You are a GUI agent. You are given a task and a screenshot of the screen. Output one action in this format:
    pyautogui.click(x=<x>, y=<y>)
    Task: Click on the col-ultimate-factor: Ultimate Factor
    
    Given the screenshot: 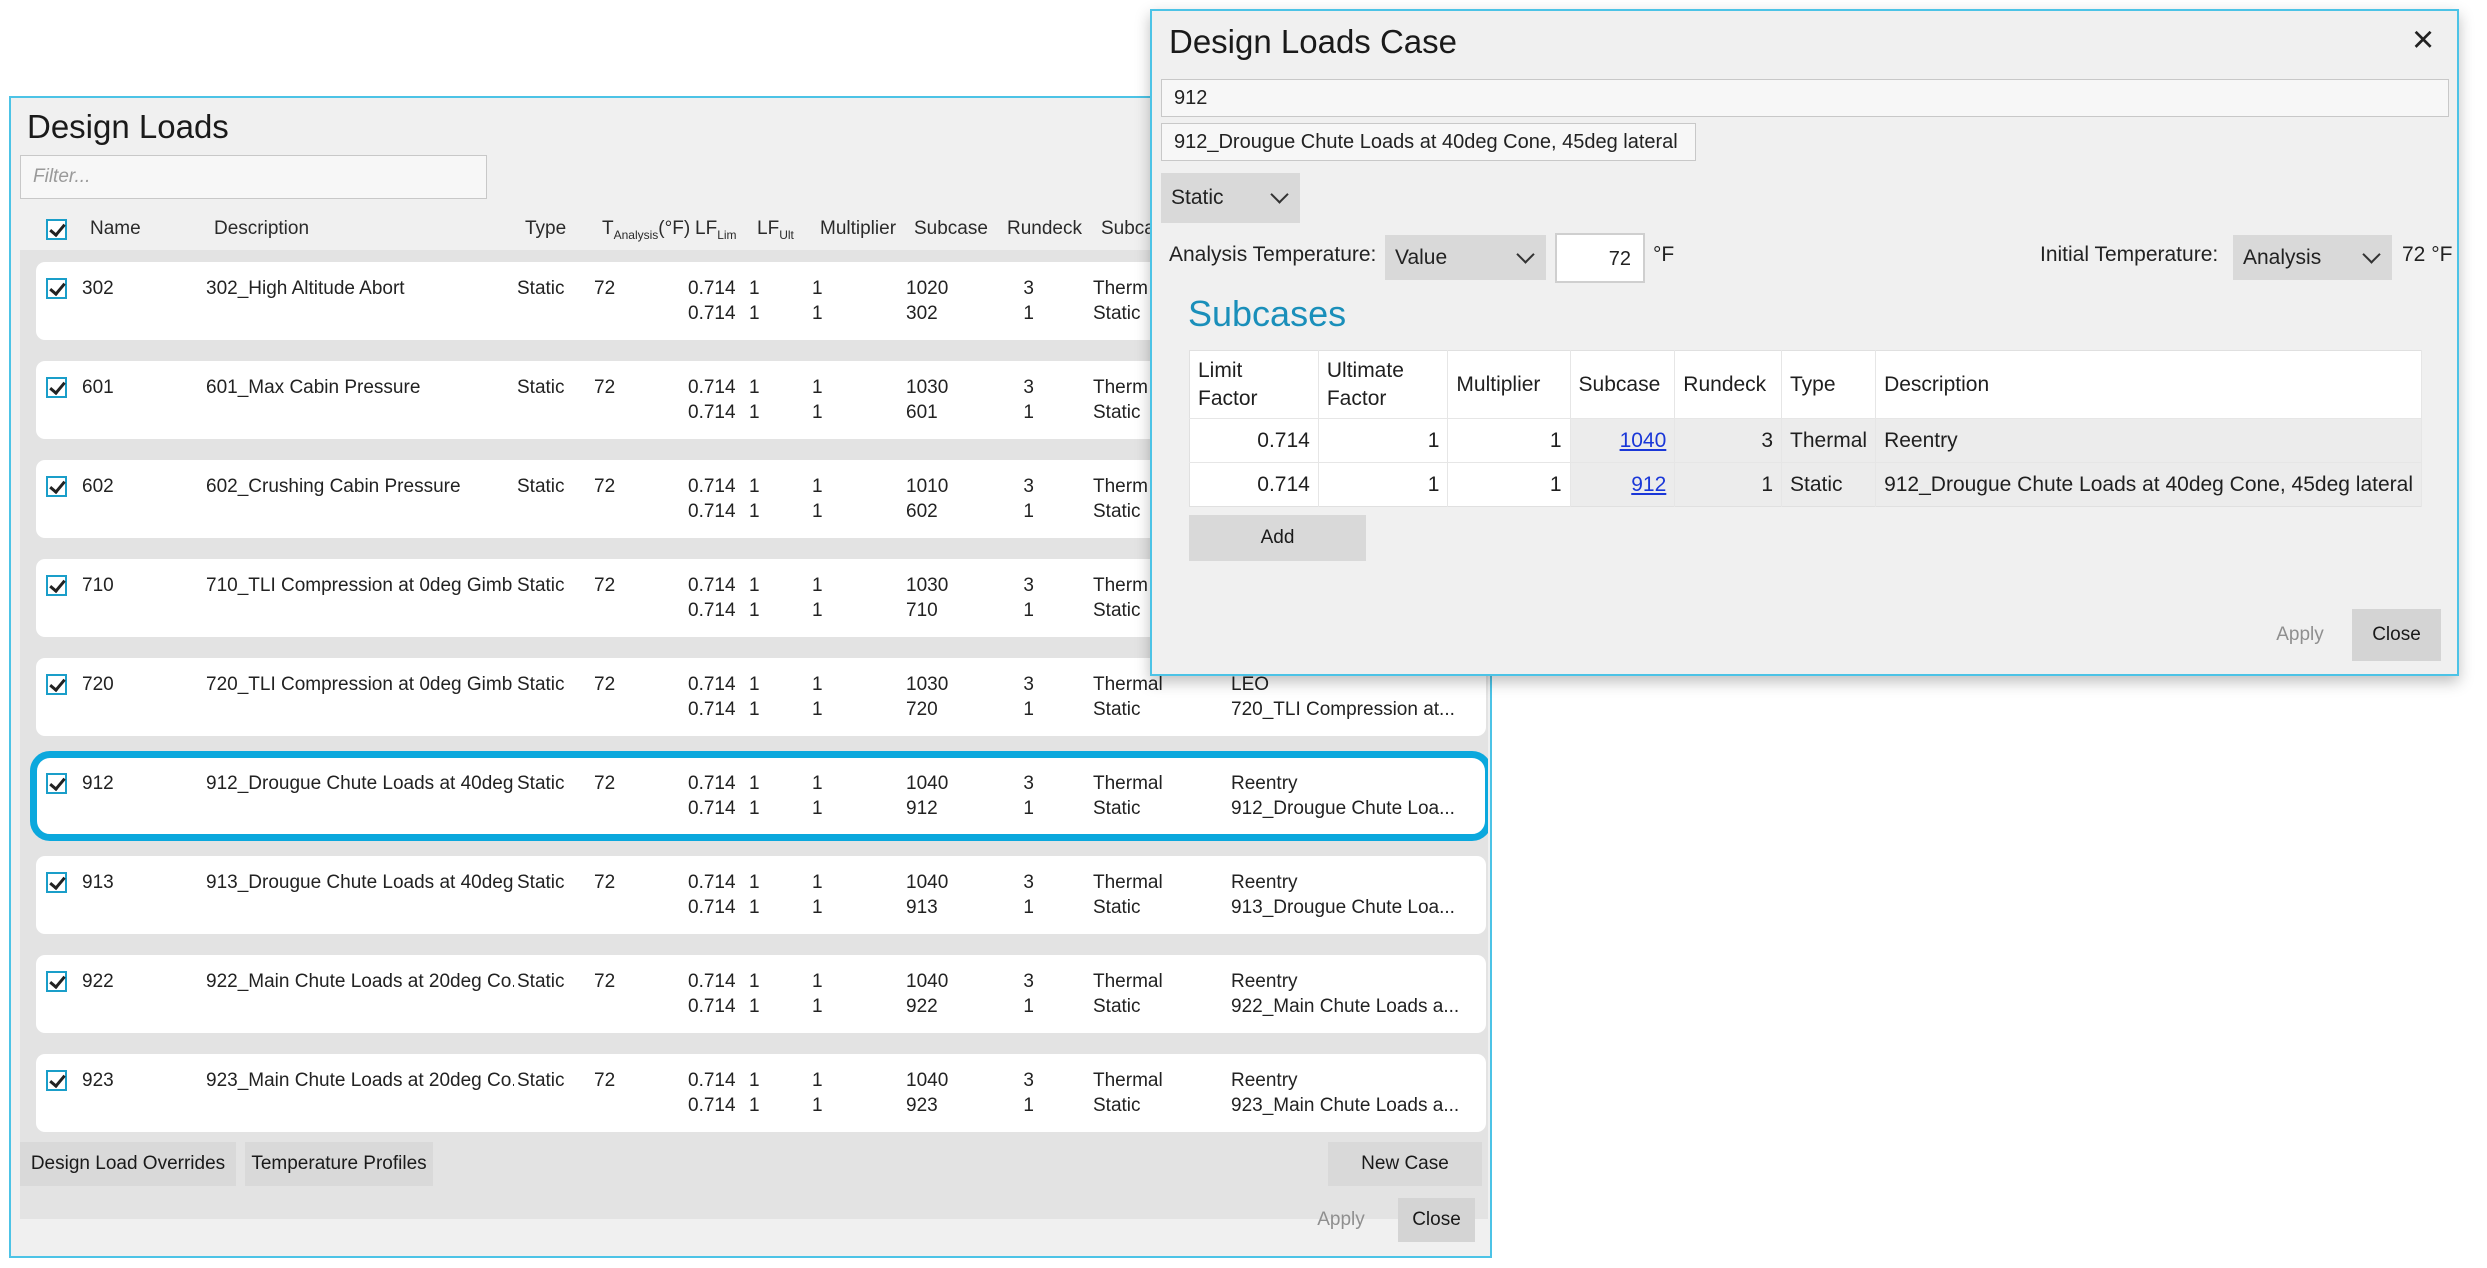 What is the action you would take?
    pyautogui.click(x=1383, y=384)
    